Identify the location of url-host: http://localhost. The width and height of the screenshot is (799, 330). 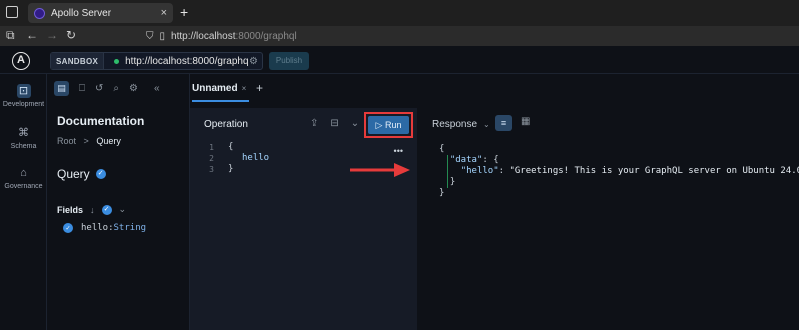
(203, 36).